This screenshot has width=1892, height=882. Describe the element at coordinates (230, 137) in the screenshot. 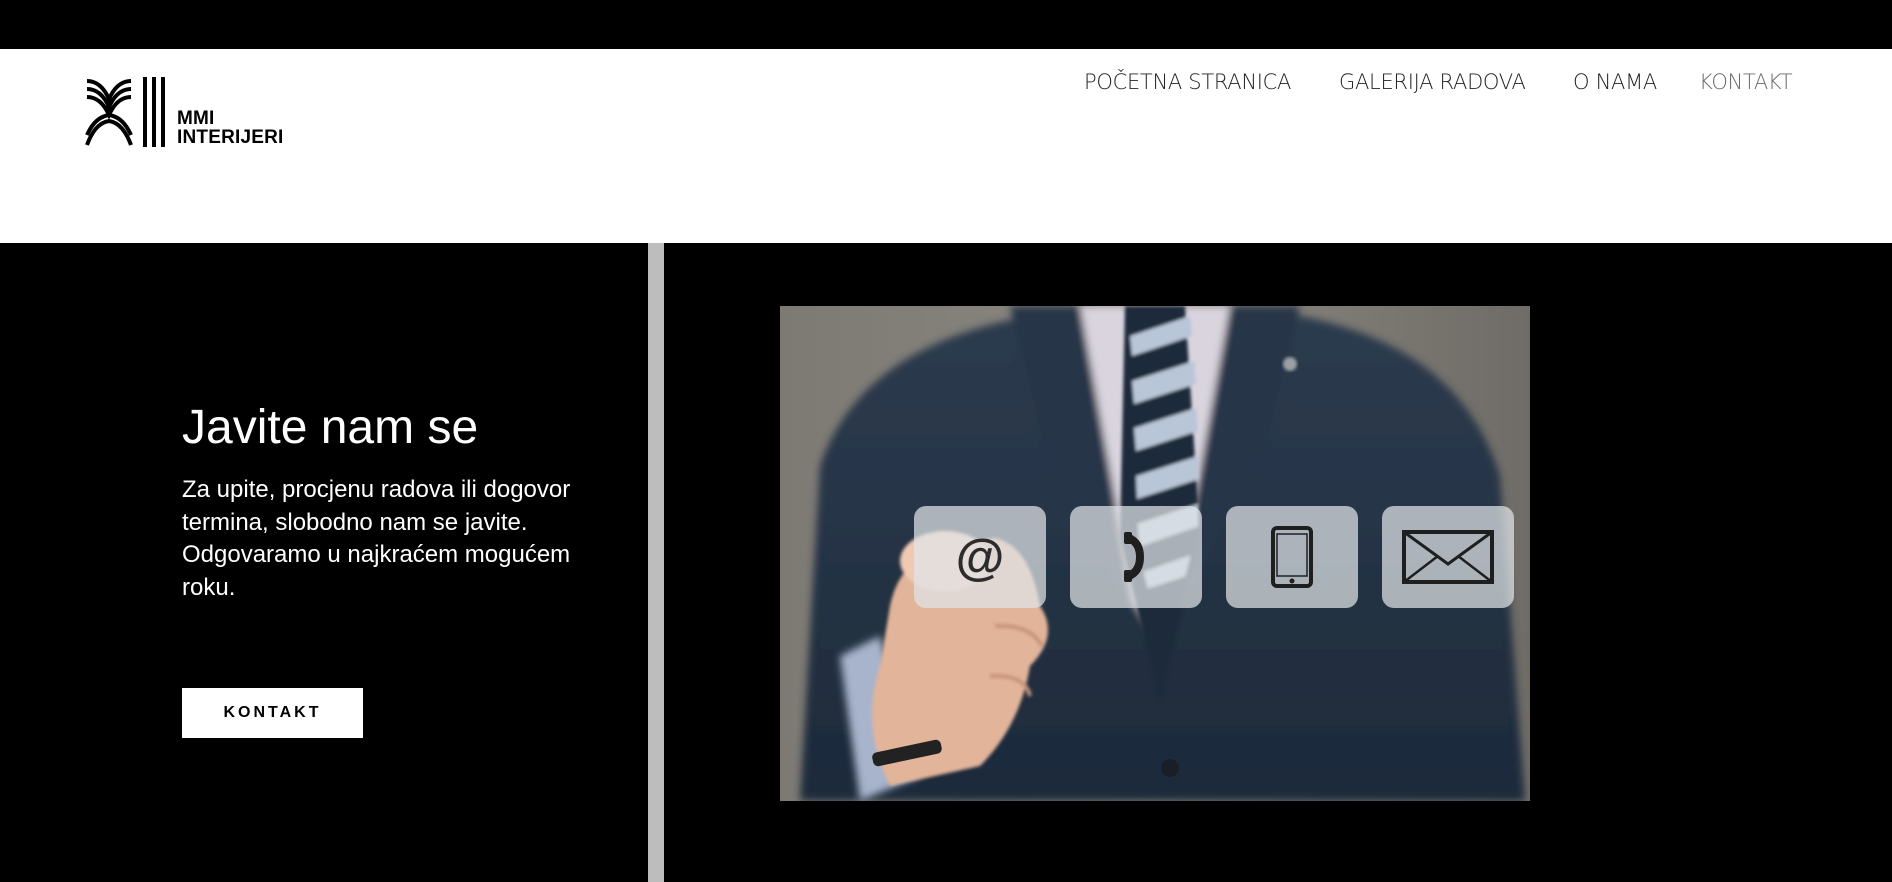

I see `logo-line-2: INTERIJERI` at that location.